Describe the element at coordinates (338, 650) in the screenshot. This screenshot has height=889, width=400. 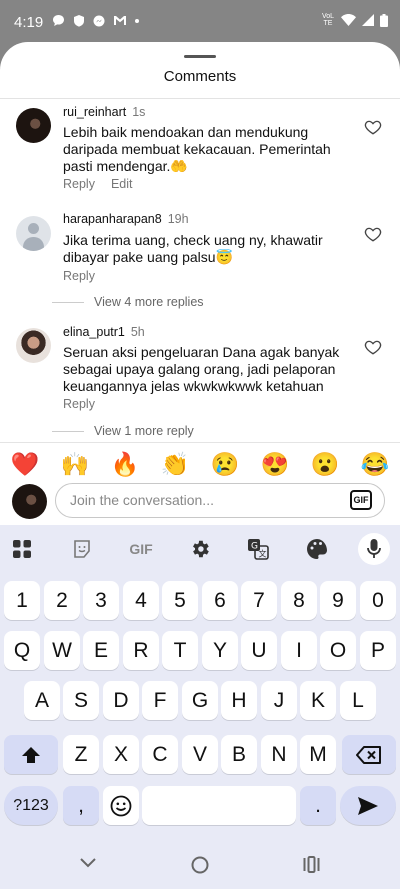
I see `key-o: O` at that location.